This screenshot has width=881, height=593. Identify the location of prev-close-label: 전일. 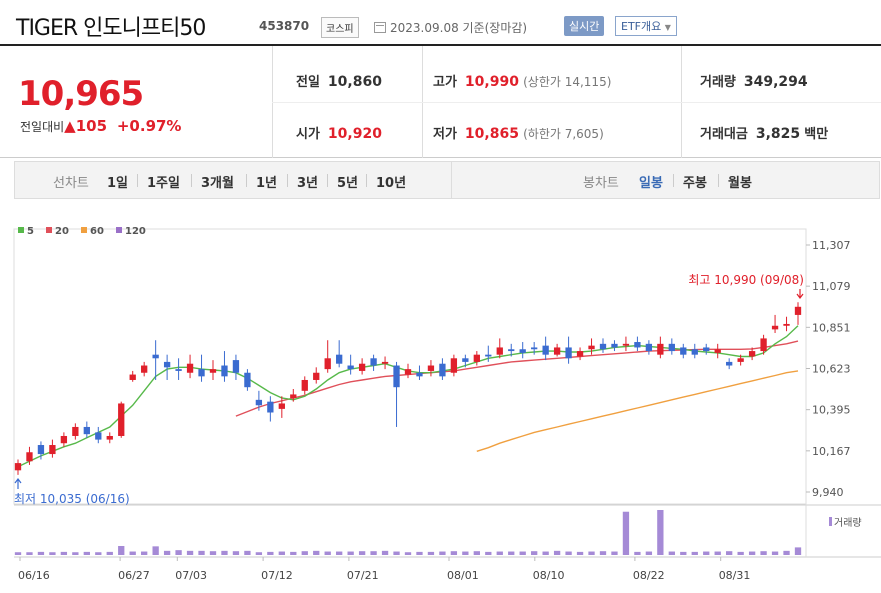
(308, 82).